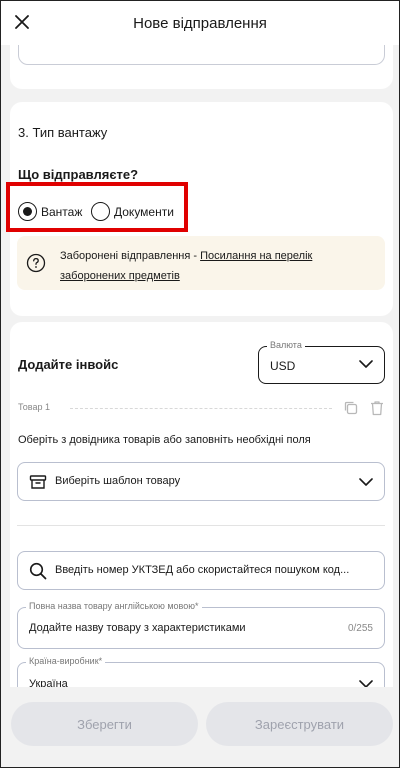  Describe the element at coordinates (201, 55) in the screenshot. I see `previous-field` at that location.